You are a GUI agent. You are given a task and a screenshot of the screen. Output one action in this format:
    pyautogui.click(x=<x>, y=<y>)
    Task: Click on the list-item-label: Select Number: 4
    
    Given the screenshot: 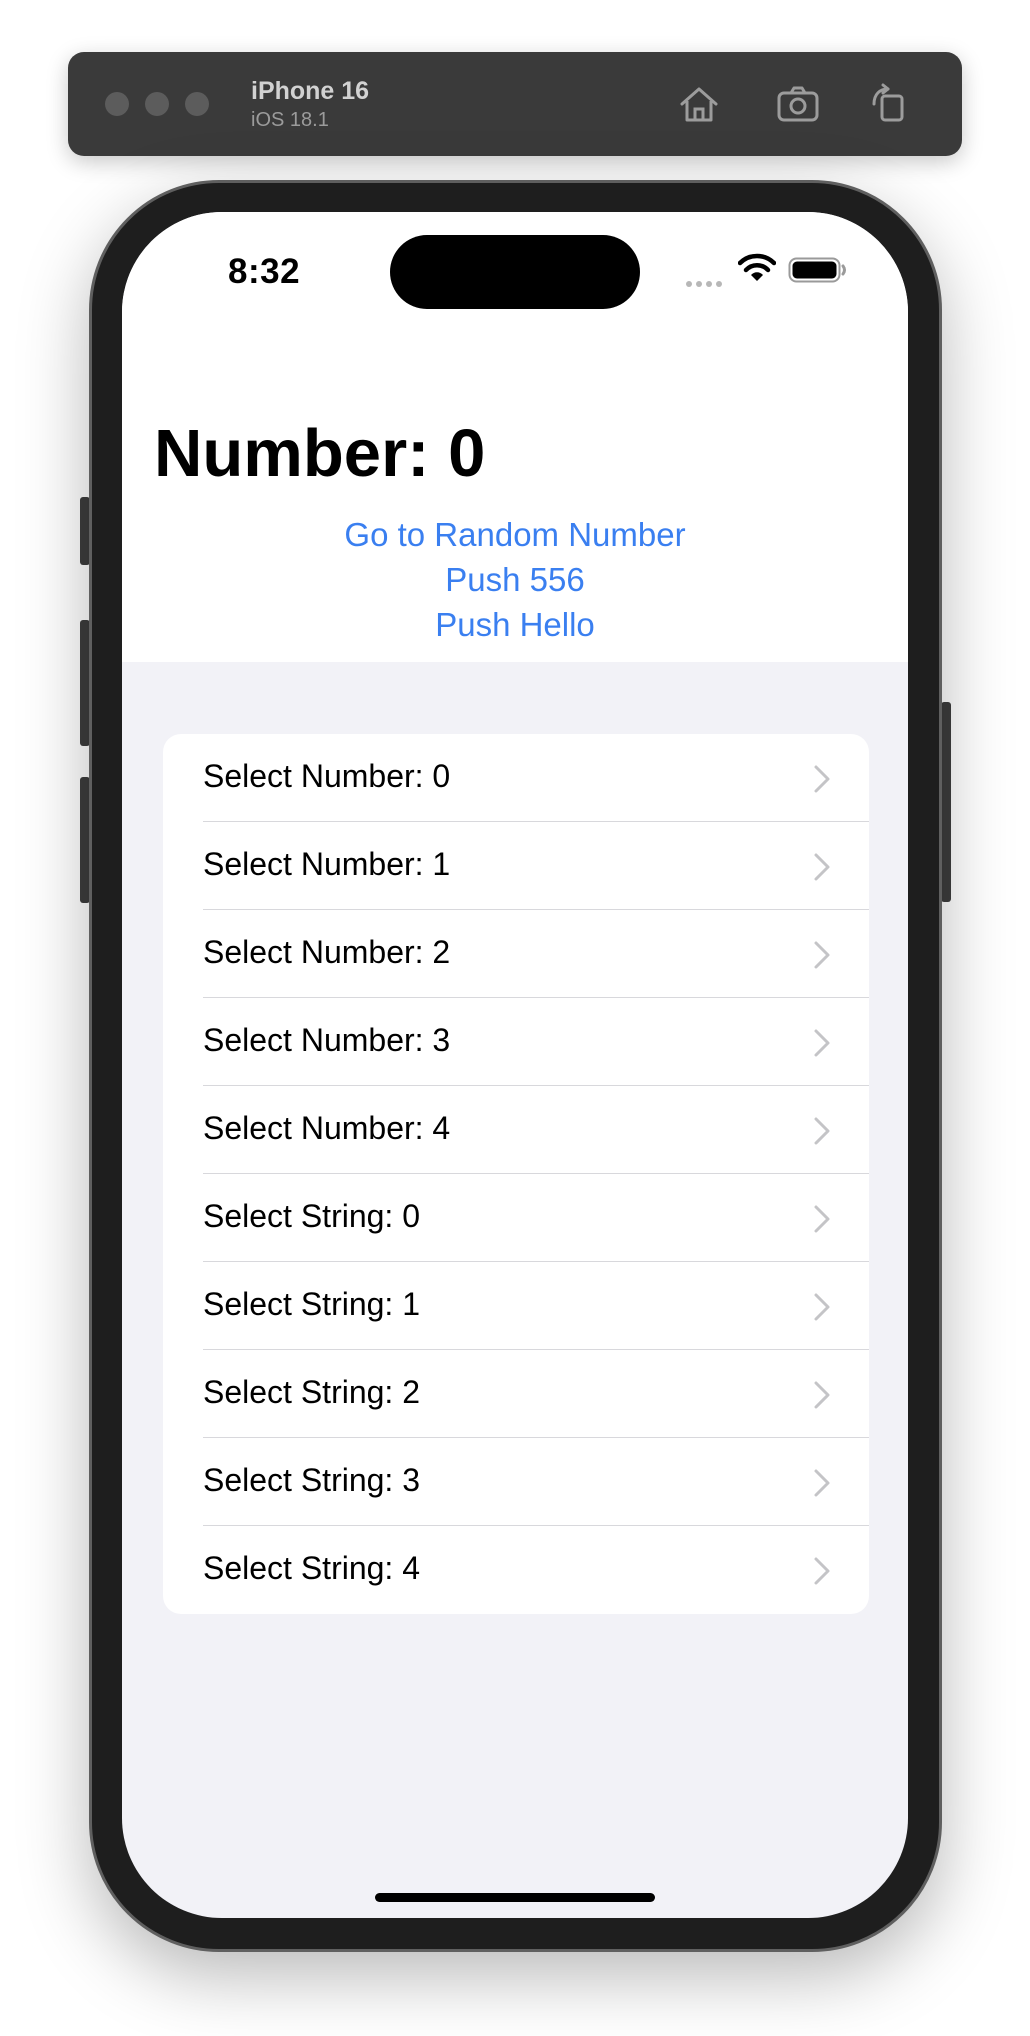 What is the action you would take?
    pyautogui.click(x=327, y=1128)
    